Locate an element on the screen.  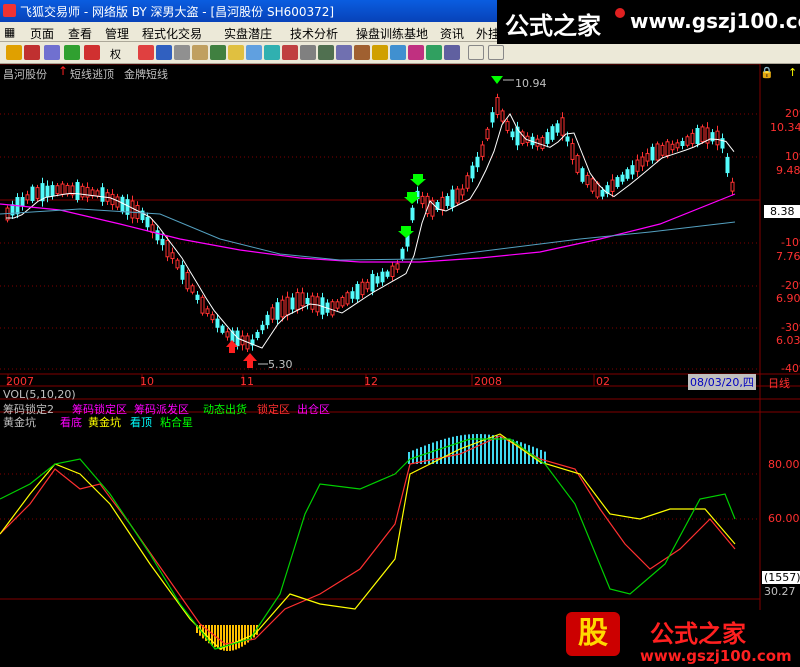
record-icon is located at coordinates (290, 52).